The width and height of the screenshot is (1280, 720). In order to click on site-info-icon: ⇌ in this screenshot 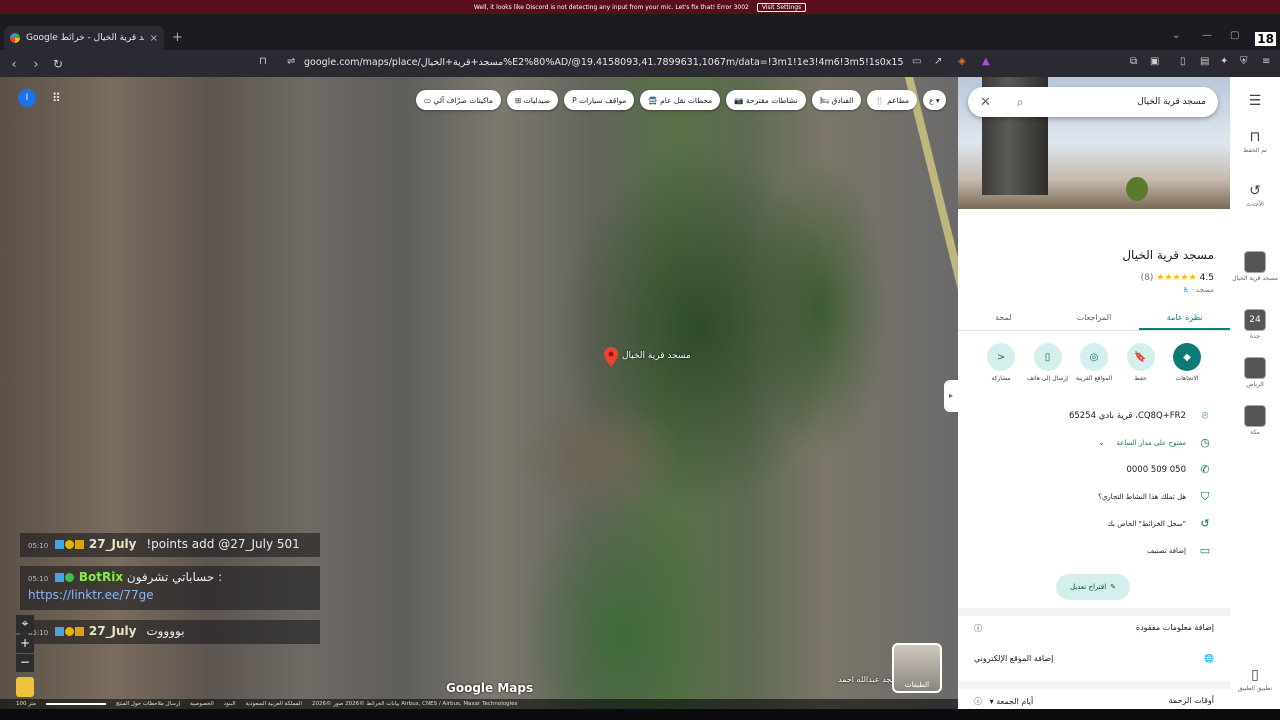, I will do `click(291, 61)`.